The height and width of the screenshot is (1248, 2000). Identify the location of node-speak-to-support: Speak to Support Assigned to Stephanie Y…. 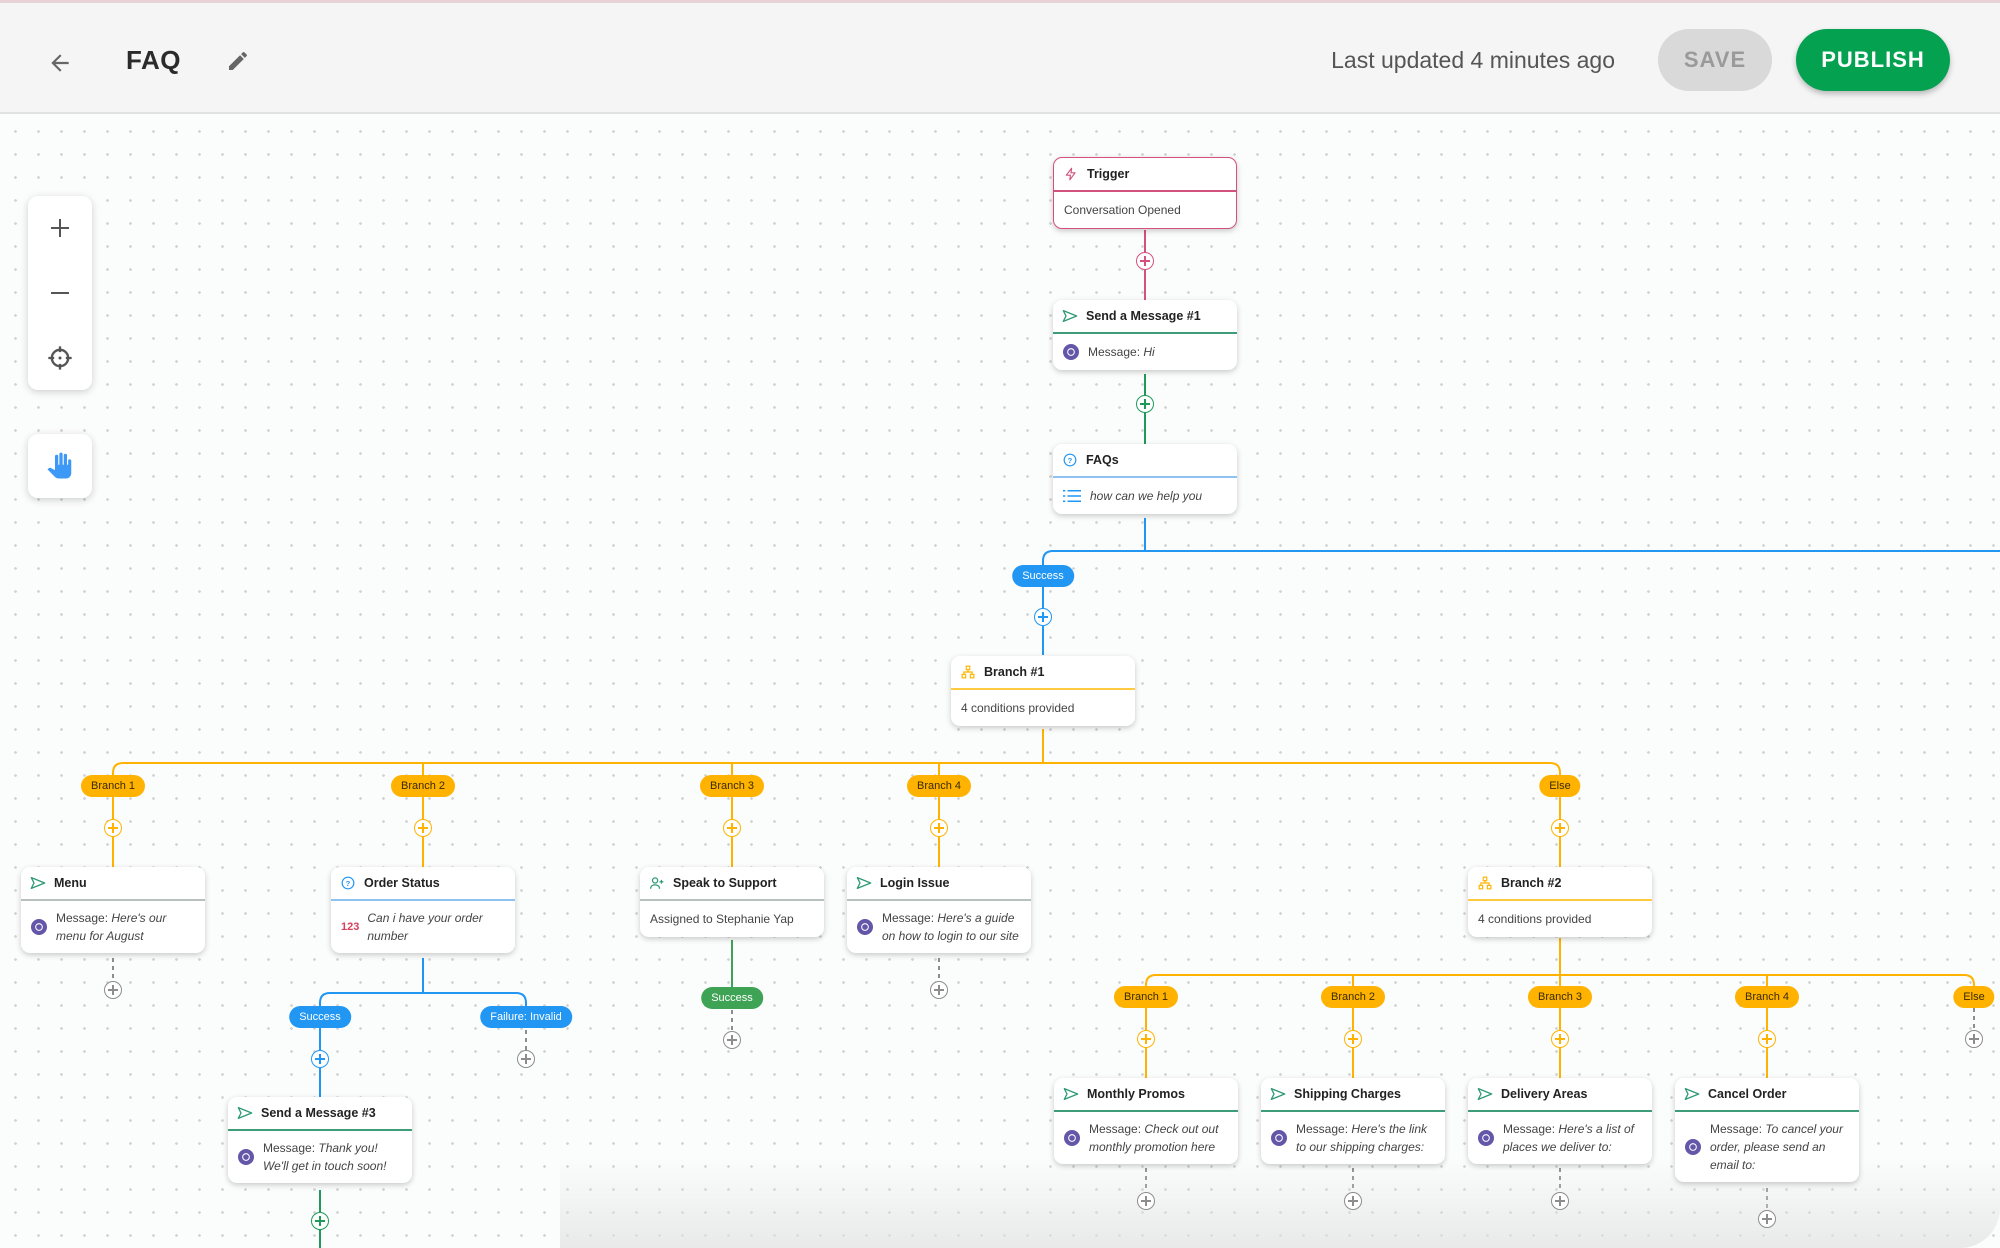
(732, 902).